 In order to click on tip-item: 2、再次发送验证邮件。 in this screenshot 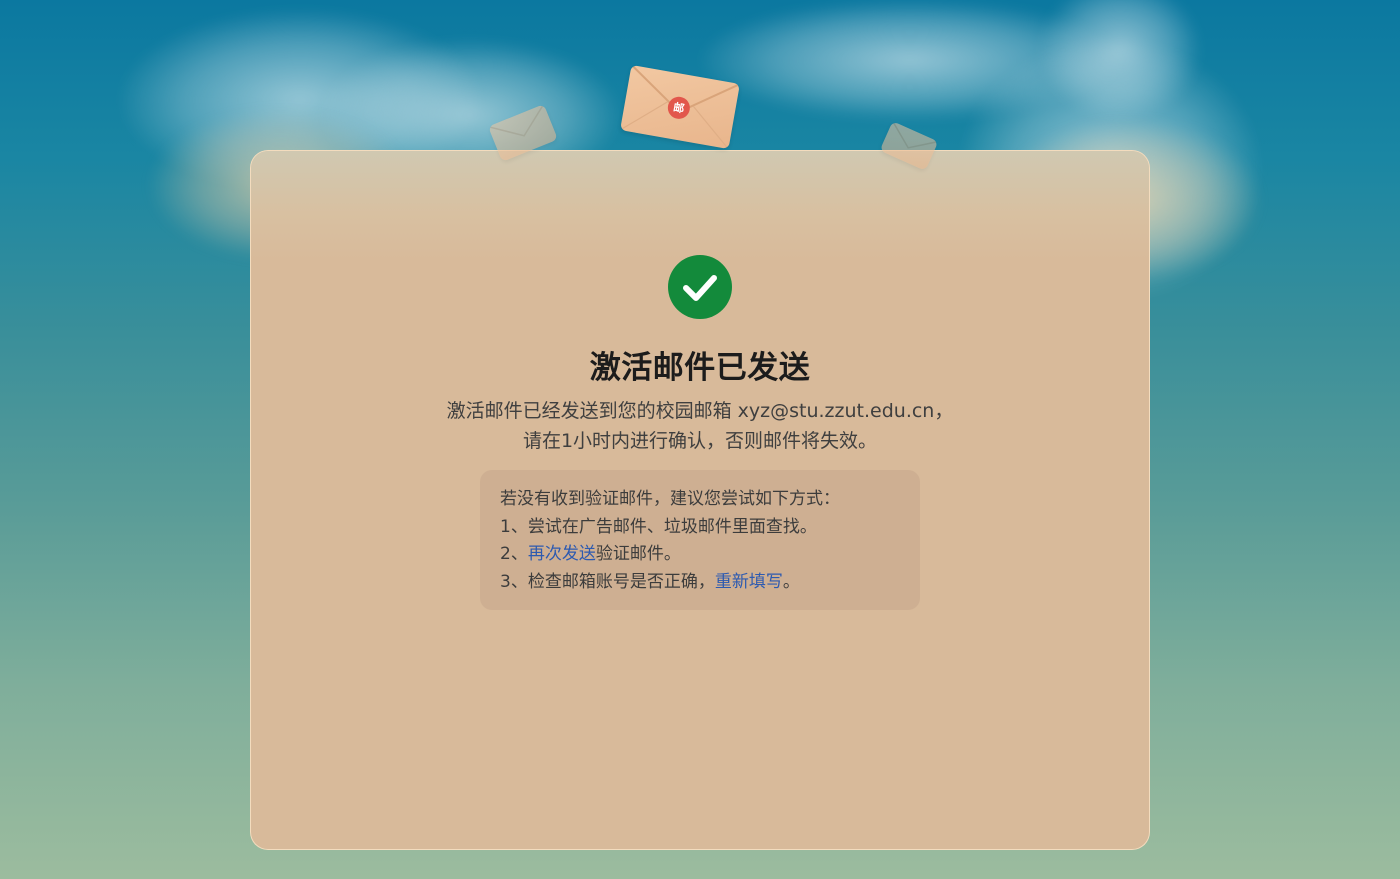, I will do `click(700, 555)`.